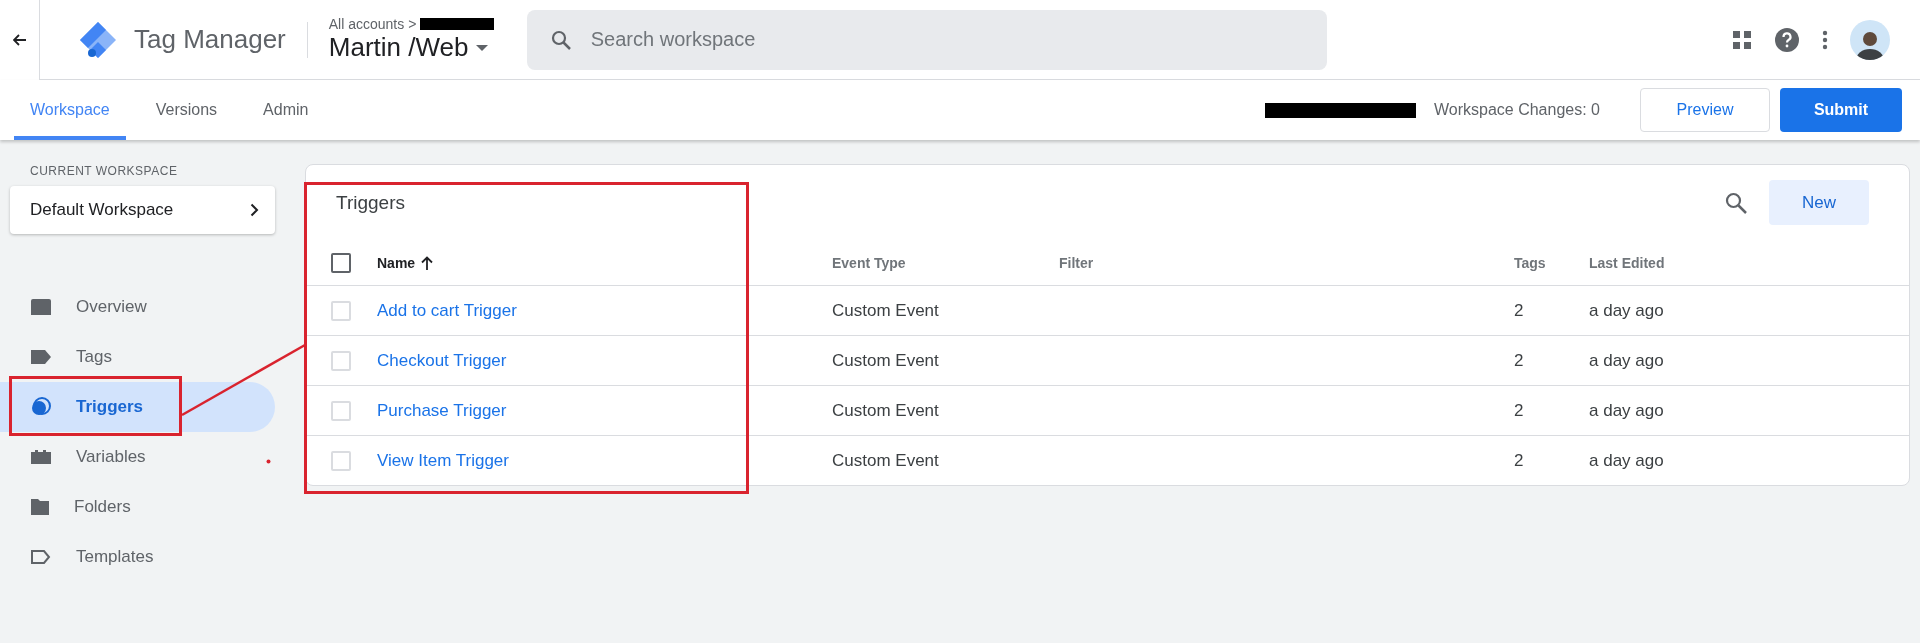  Describe the element at coordinates (396, 262) in the screenshot. I see `column-header: Name` at that location.